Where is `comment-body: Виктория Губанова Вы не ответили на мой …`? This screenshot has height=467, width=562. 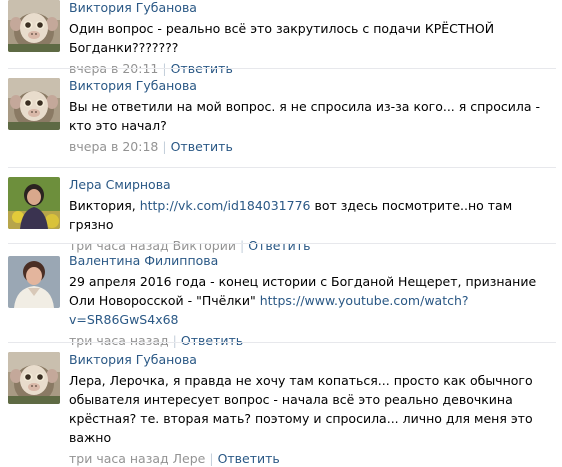
comment-body: Виктория Губанова Вы не ответили на мой … is located at coordinates (309, 116).